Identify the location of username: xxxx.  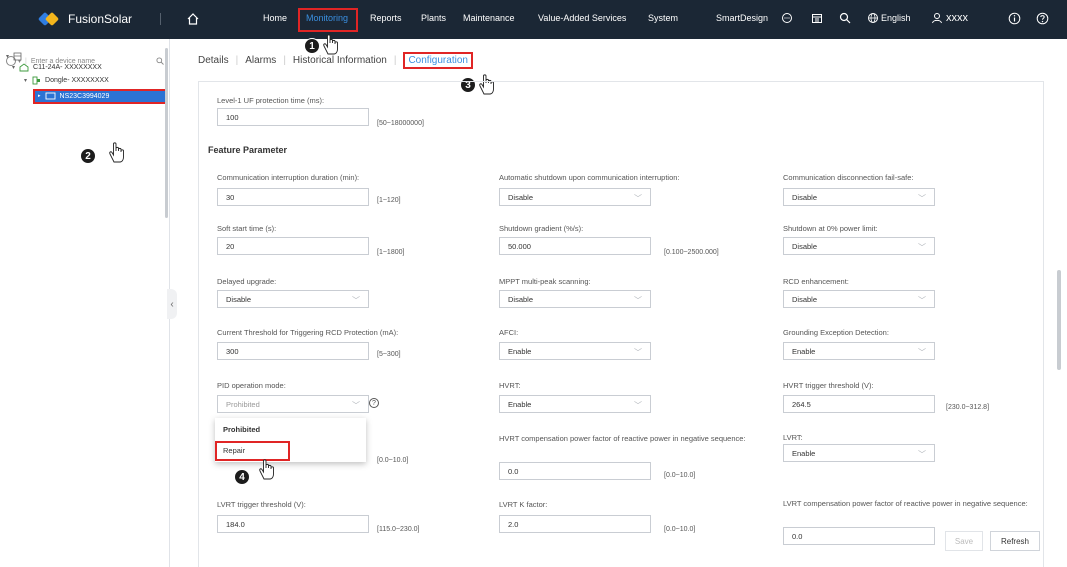
(957, 18).